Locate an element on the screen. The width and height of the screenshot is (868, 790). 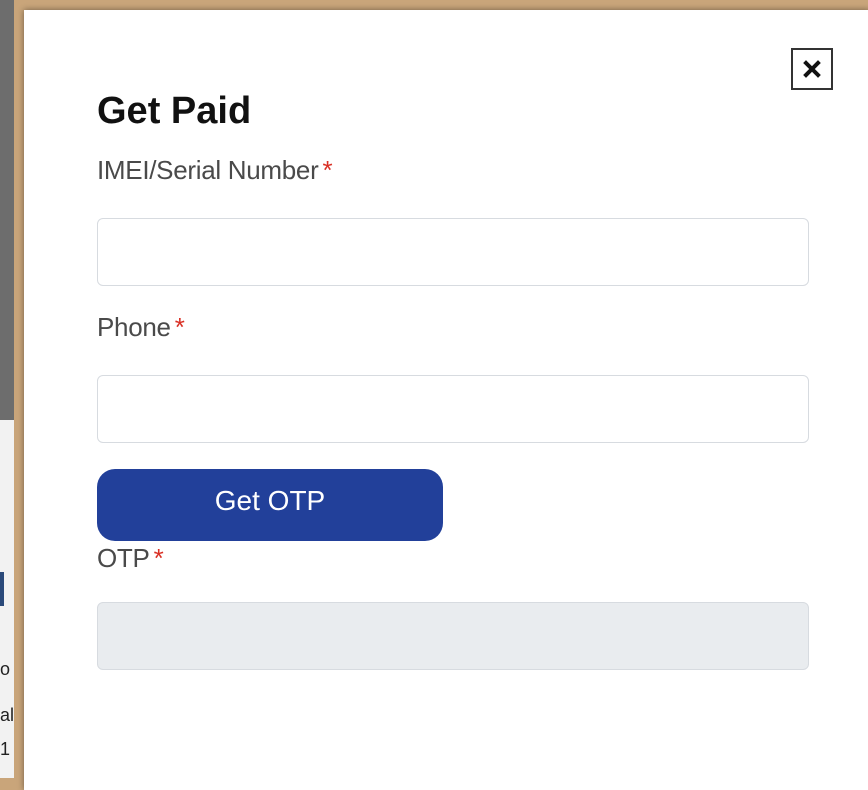
background-fragment-bar is located at coordinates (2, 589).